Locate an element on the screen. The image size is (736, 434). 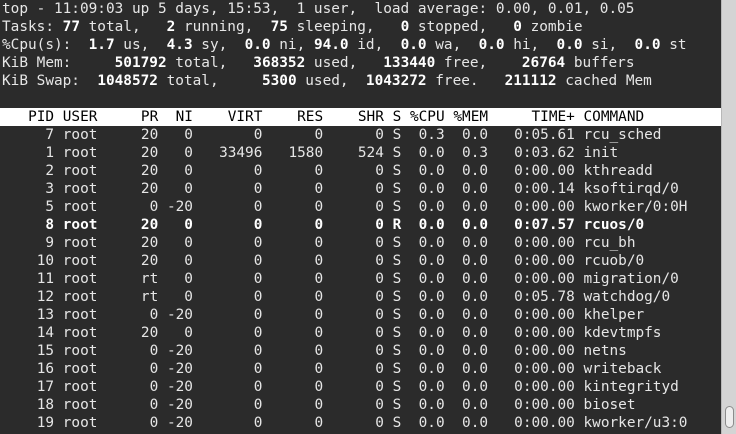
process-row: 9 root 20 0 0 0 0 S 0.0 0.0 0:00.00 rcu_bh is located at coordinates (360, 243).